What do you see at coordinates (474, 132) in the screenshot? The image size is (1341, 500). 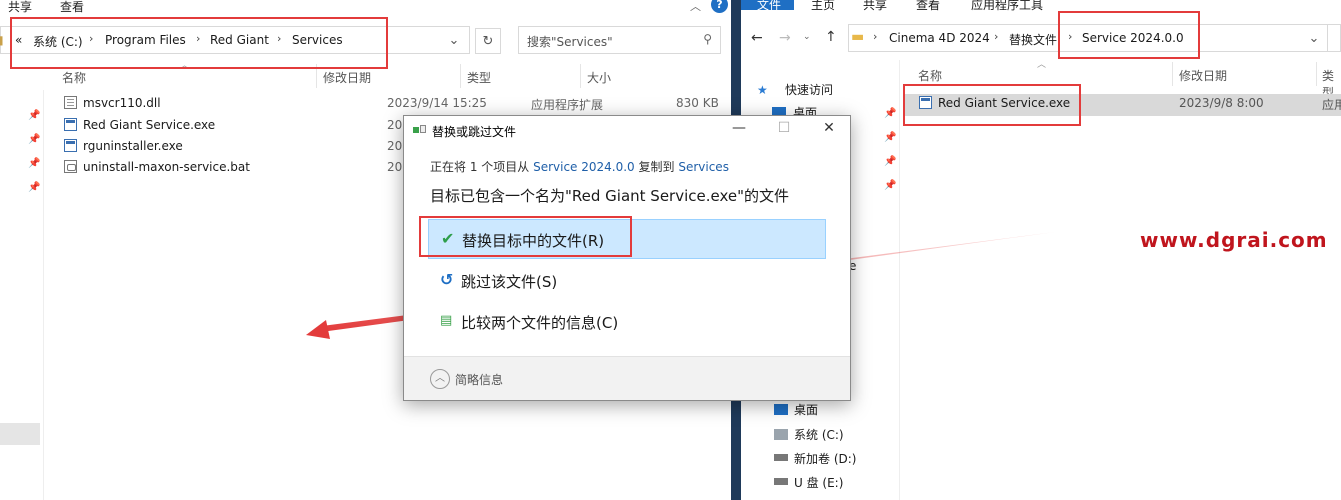 I see `dialog-title: 替换或跳过文件` at bounding box center [474, 132].